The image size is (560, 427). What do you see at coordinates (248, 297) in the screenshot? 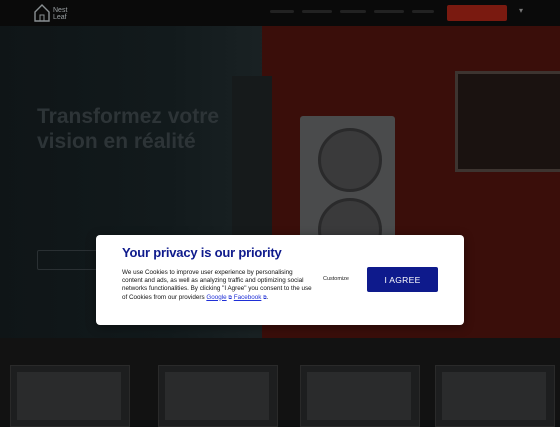
I see `facebook-link: Facebook` at bounding box center [248, 297].